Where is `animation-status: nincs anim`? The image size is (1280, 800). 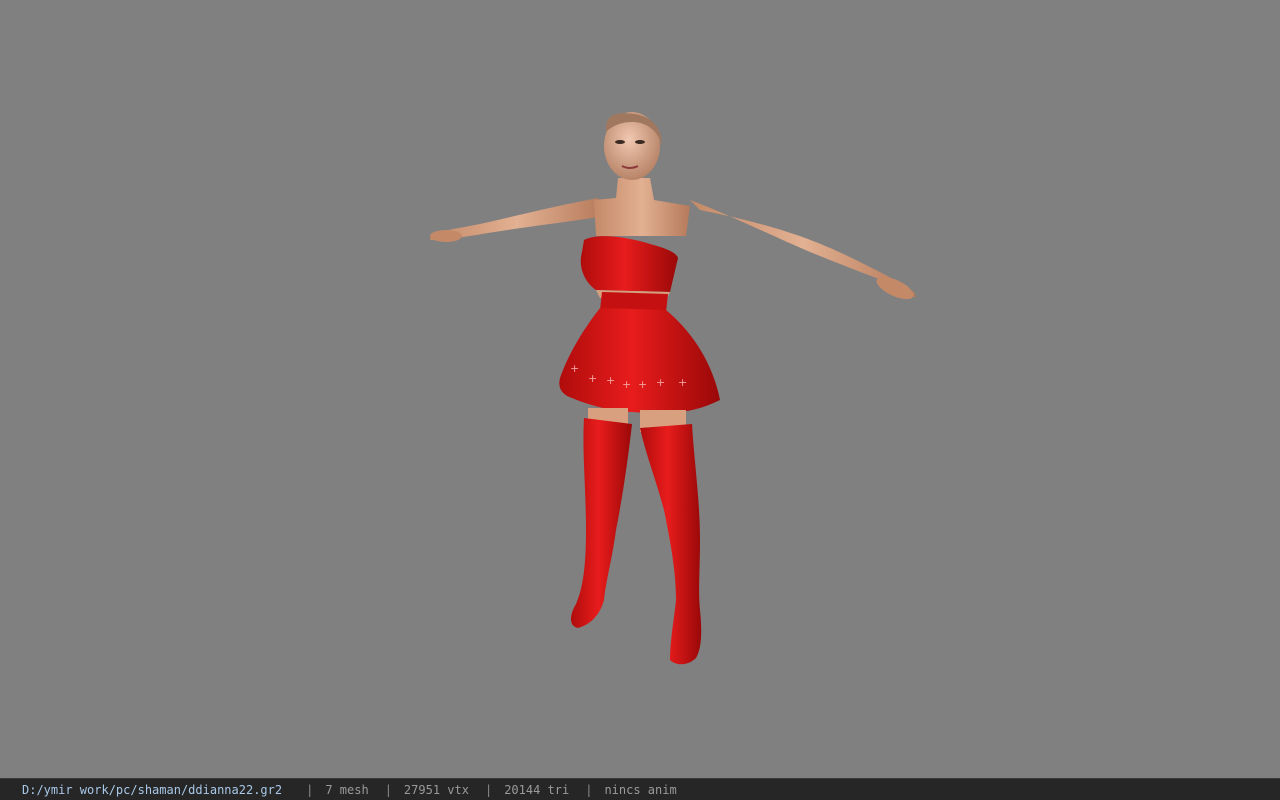
animation-status: nincs anim is located at coordinates (640, 789).